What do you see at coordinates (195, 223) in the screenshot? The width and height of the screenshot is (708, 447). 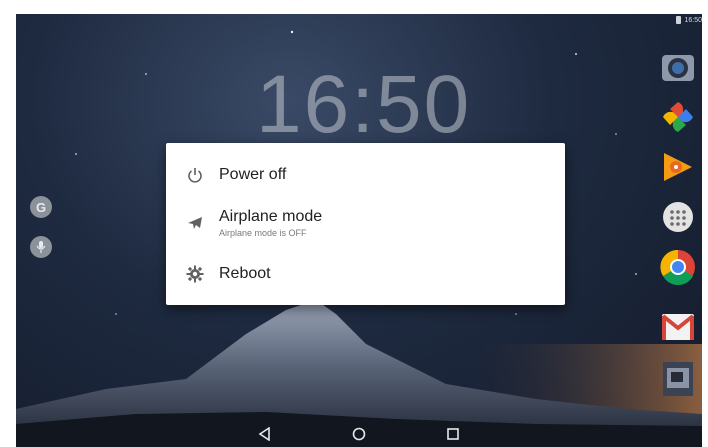 I see `airplane-icon` at bounding box center [195, 223].